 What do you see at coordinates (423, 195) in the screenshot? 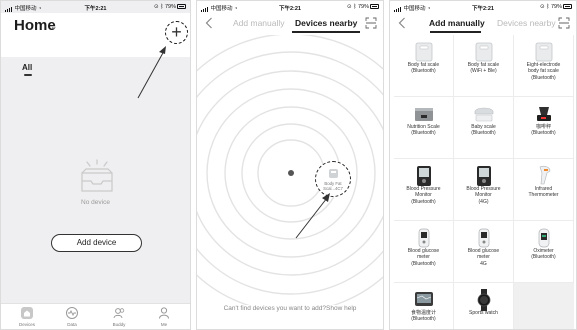
I see `device-type-label: Blood Pressure Monitor (Bluetooth)` at bounding box center [423, 195].